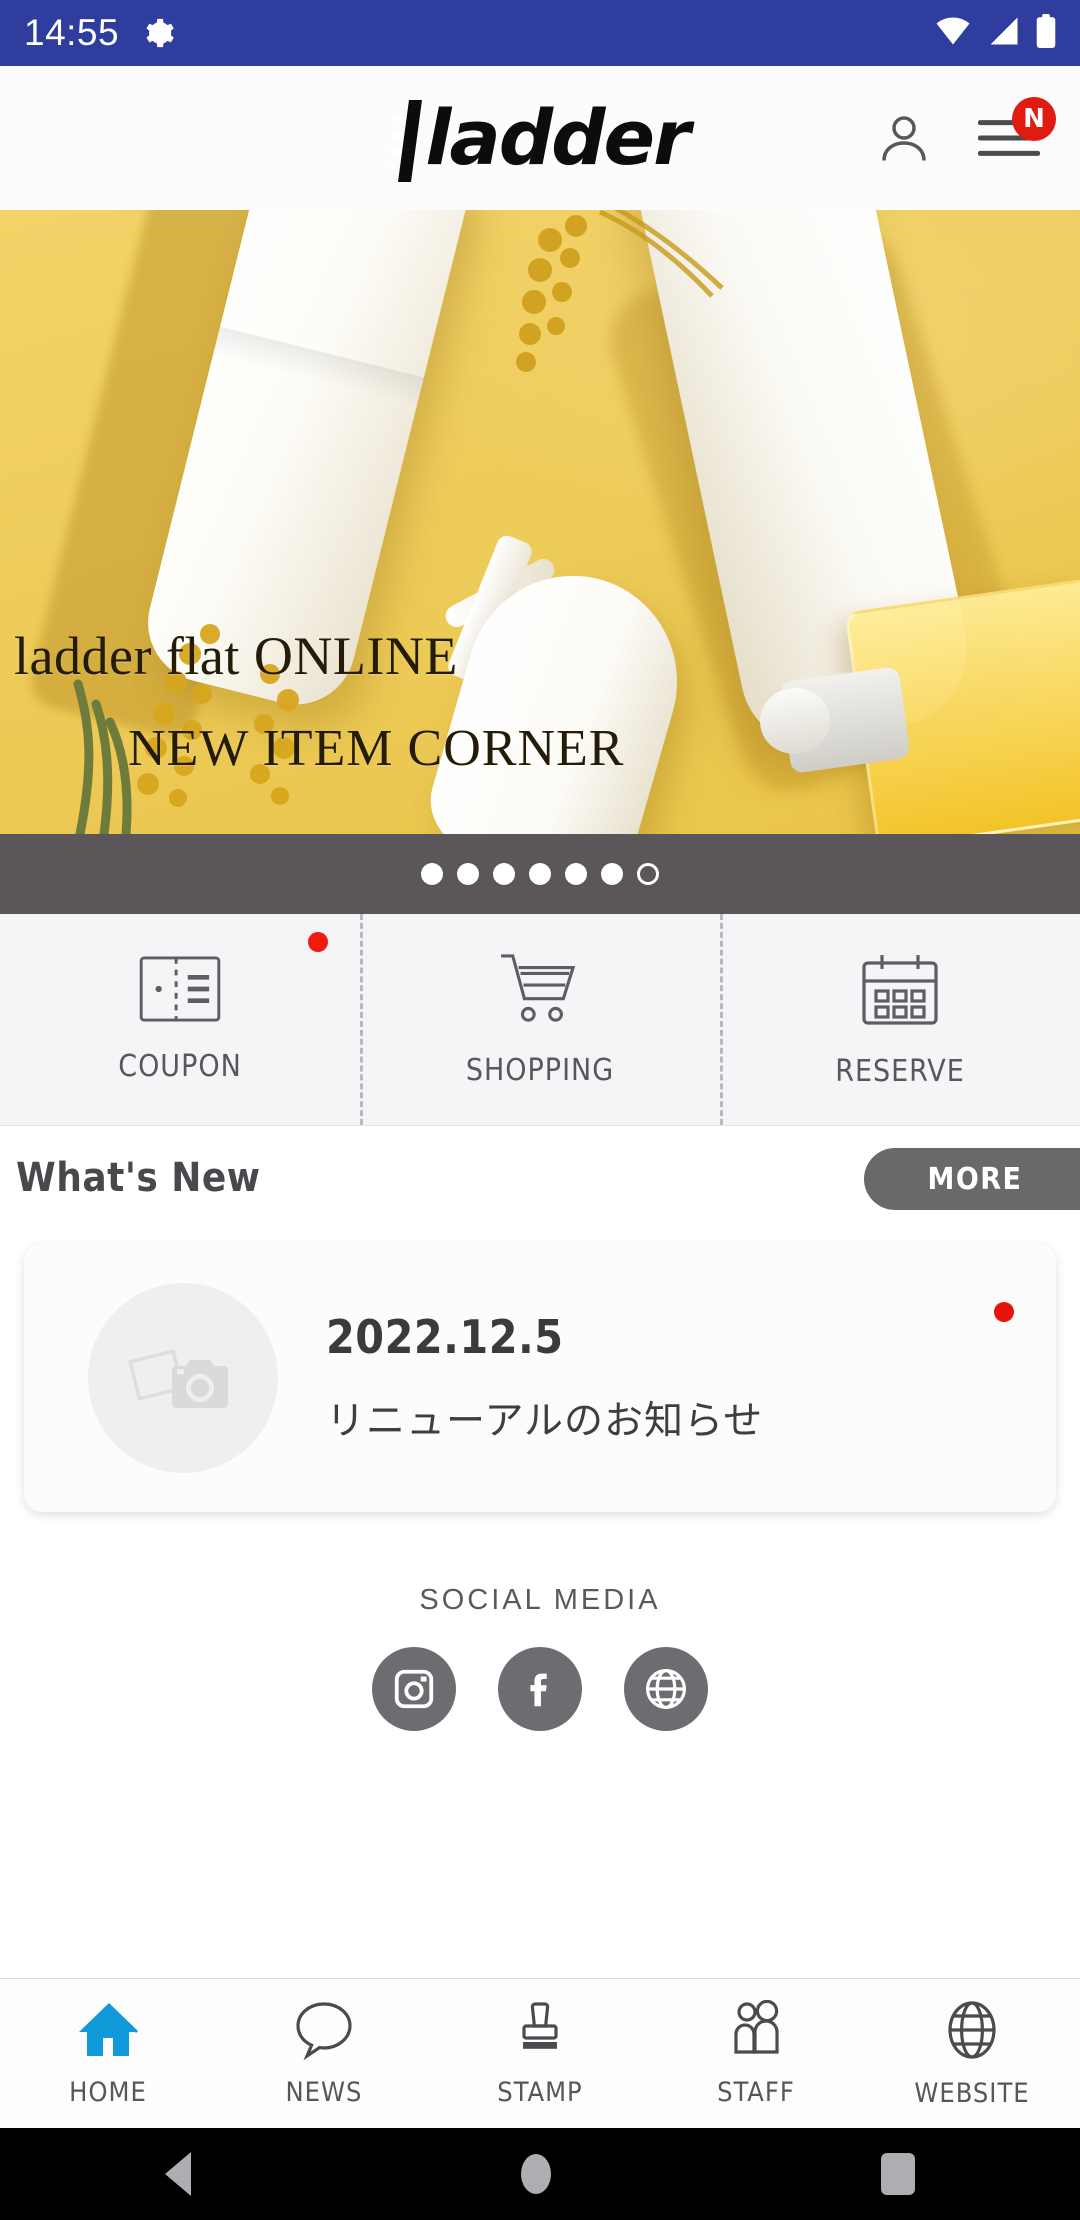  What do you see at coordinates (540, 33) in the screenshot?
I see `status-bar: 14:55` at bounding box center [540, 33].